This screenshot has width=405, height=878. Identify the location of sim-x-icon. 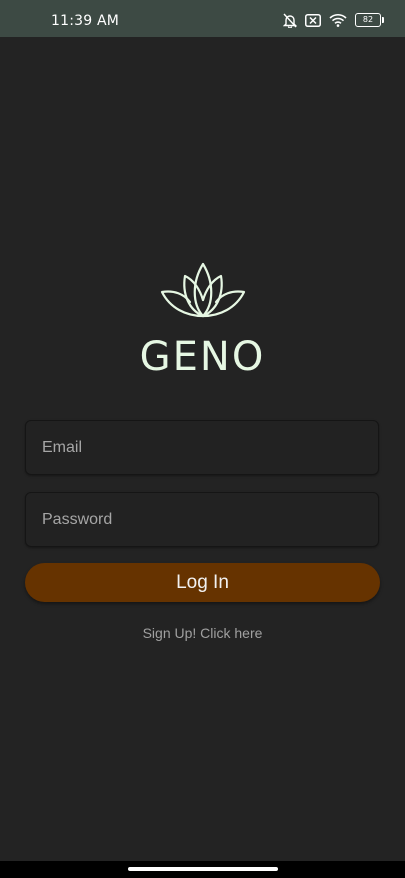
(313, 20).